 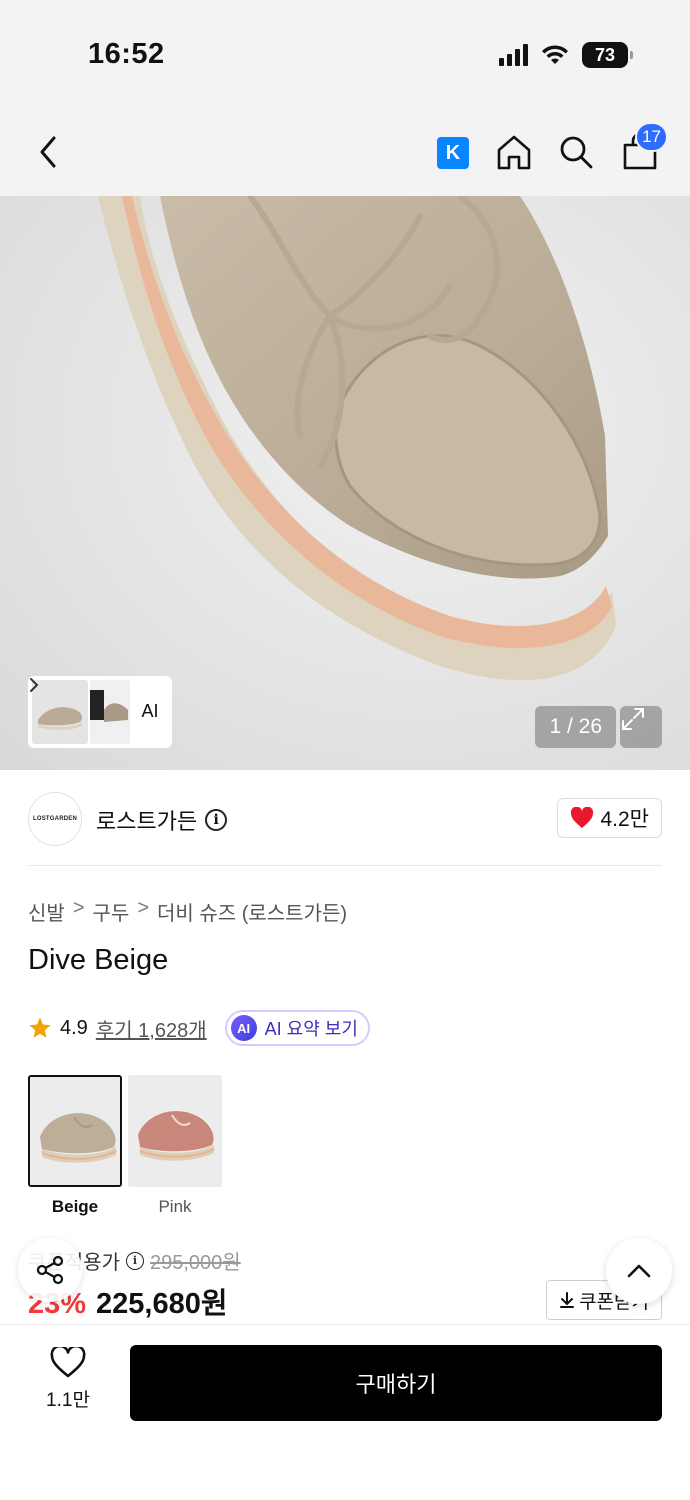 I want to click on ai-icon: AI, so click(x=243, y=1028).